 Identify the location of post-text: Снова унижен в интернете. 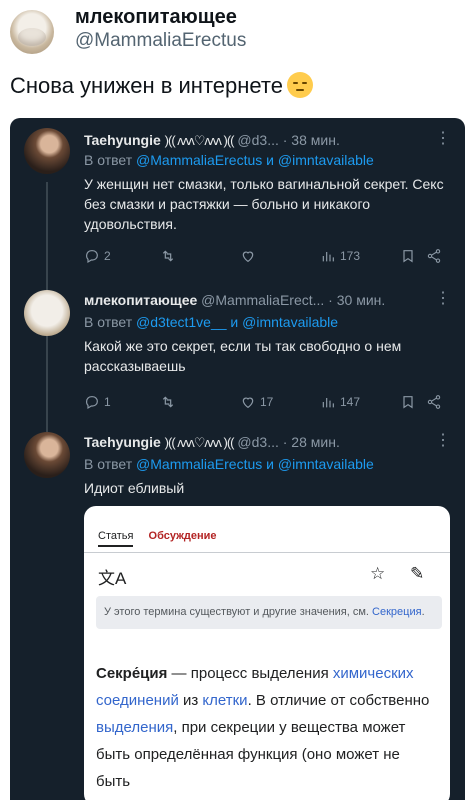
(161, 85).